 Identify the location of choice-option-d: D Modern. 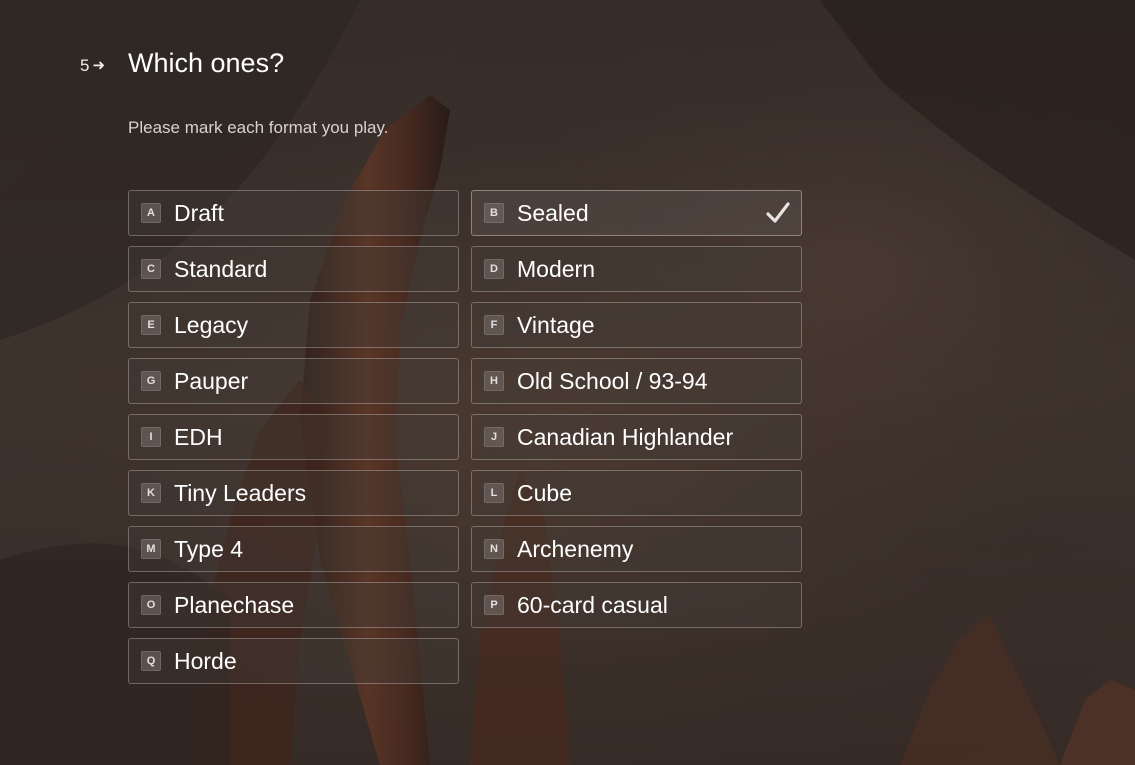
(636, 269).